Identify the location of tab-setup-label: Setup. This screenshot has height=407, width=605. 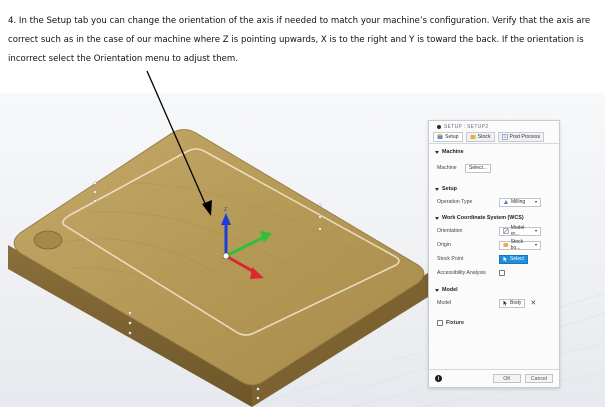
(452, 137).